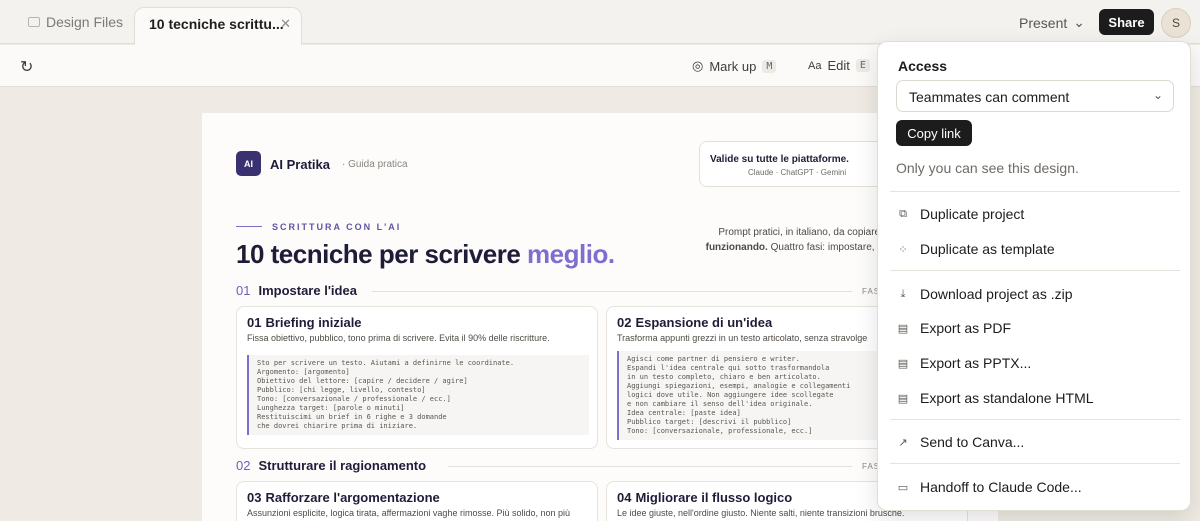  I want to click on copy-link-button: Copy link, so click(934, 133).